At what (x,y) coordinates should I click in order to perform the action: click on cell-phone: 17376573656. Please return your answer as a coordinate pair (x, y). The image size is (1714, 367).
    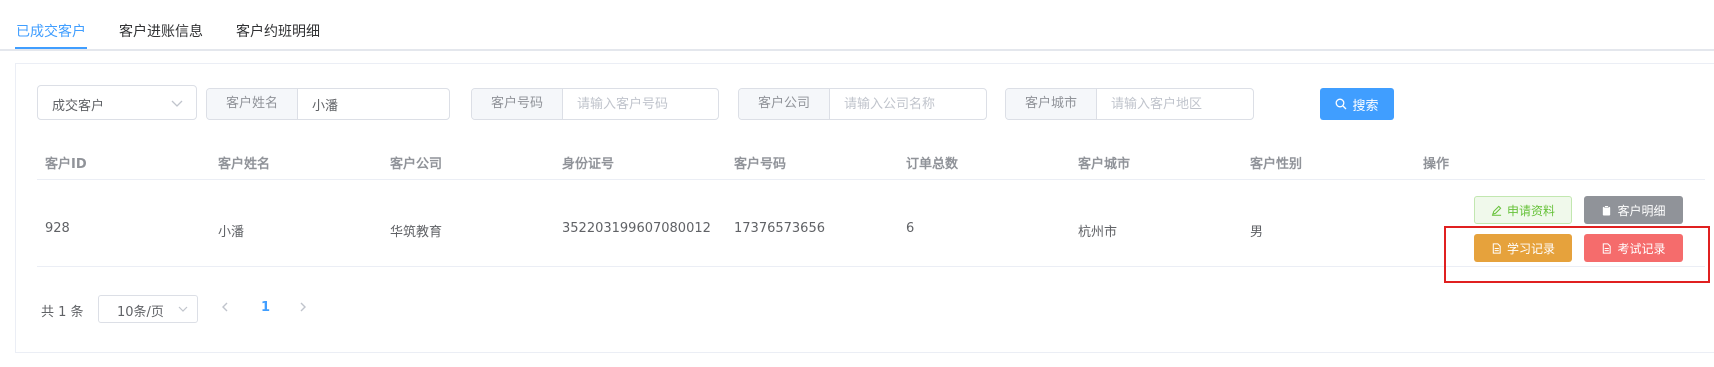
    Looking at the image, I should click on (779, 228).